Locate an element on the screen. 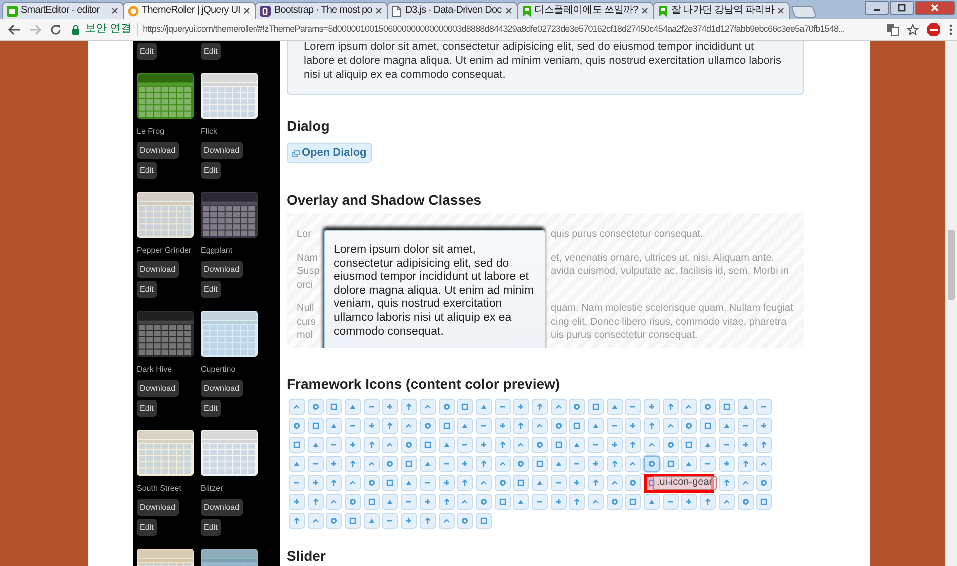  browser-tab: D3.js - Data-Driven Doc is located at coordinates (452, 10).